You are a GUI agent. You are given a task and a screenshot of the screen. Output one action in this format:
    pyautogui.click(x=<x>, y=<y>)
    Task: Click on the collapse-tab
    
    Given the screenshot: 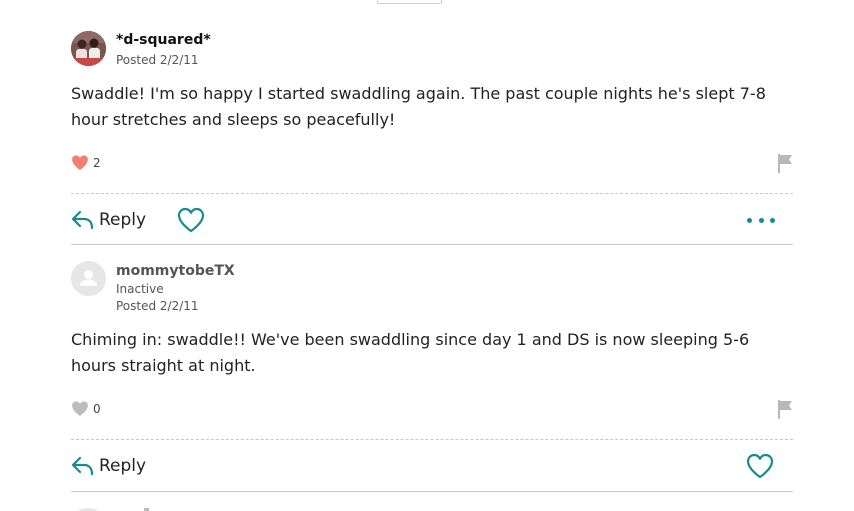 What is the action you would take?
    pyautogui.click(x=409, y=2)
    